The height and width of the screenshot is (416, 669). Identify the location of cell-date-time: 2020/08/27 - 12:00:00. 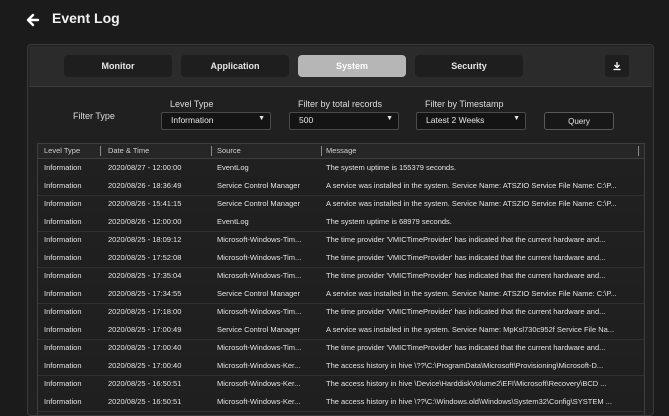
(145, 167).